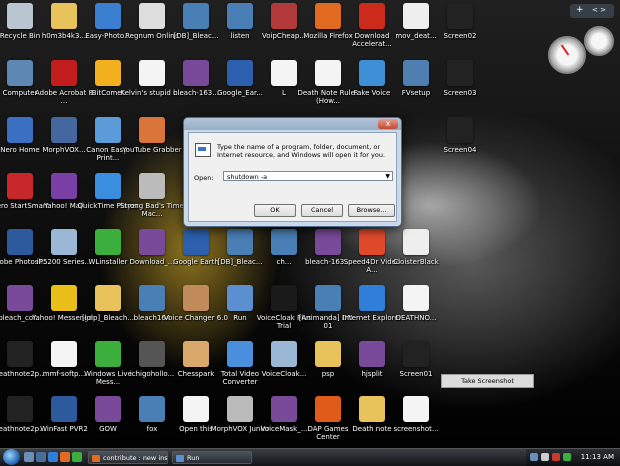  What do you see at coordinates (460, 146) in the screenshot?
I see `desktop-icon-27: Screen04` at bounding box center [460, 146].